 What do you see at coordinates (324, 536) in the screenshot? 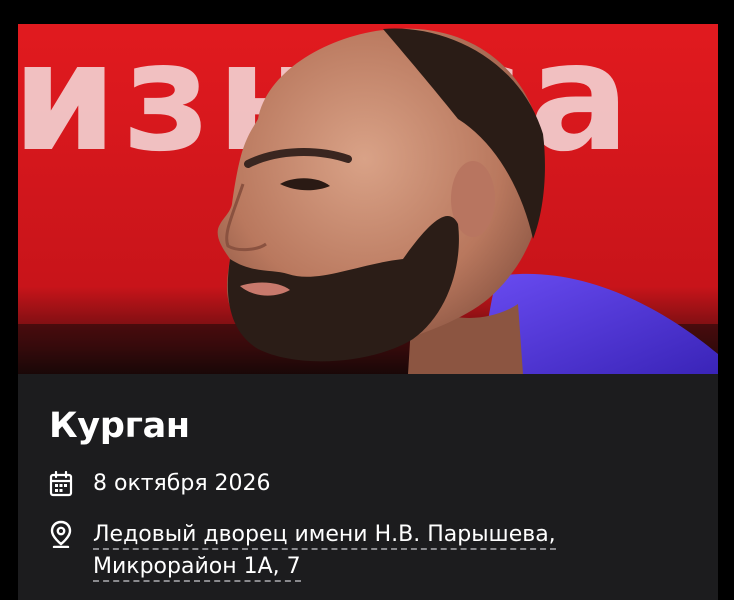
I see `venue-address-line-1: Ледовый дворец имени Н.В. Парышева,` at bounding box center [324, 536].